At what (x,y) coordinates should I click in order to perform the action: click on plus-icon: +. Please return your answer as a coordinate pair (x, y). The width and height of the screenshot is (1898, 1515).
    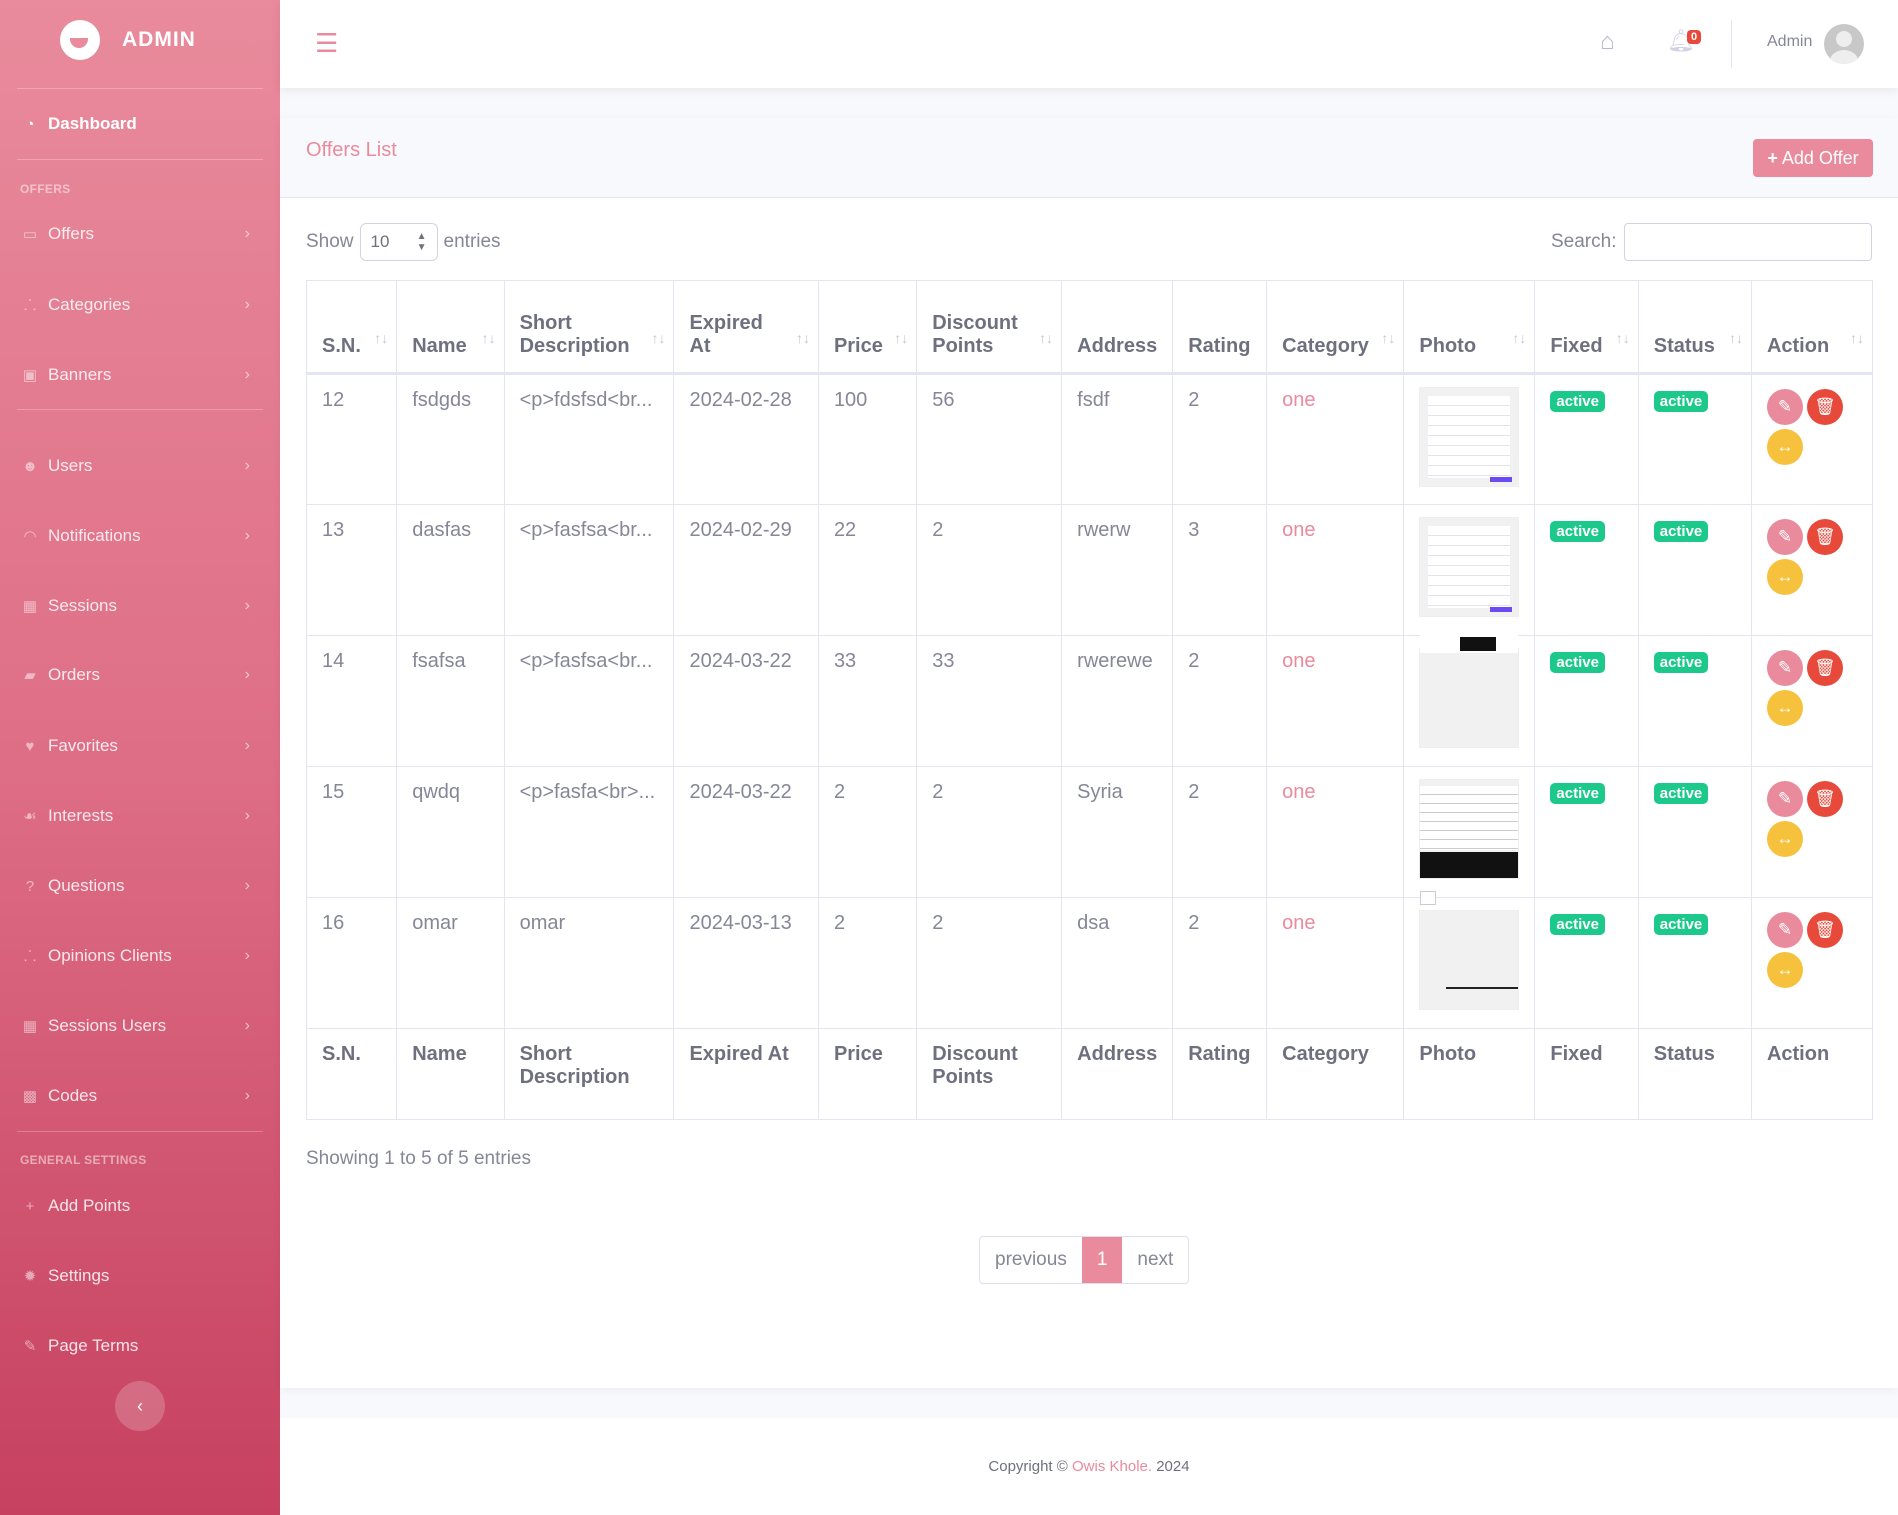
    Looking at the image, I should click on (30, 1206).